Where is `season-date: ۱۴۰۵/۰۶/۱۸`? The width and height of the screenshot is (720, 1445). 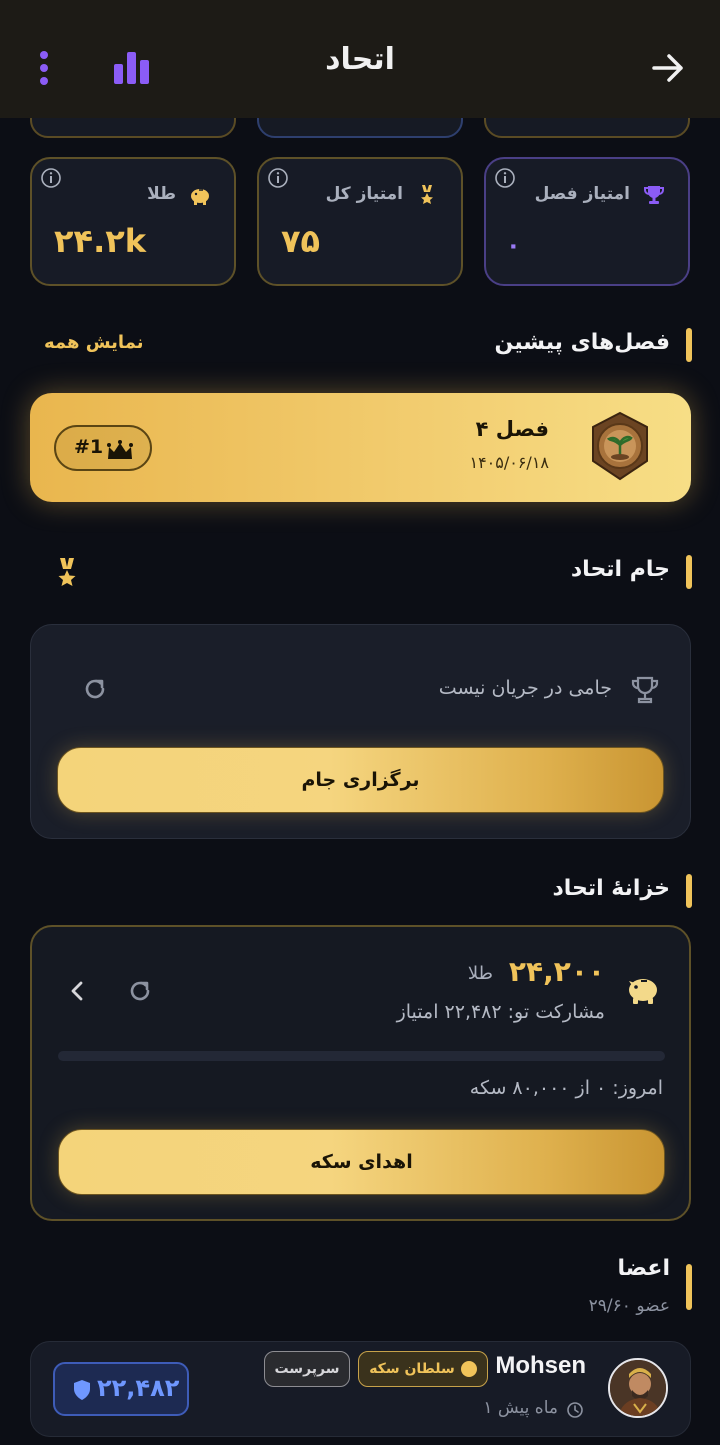
season-date: ۱۴۰۵/۰۶/۱۸ is located at coordinates (509, 462).